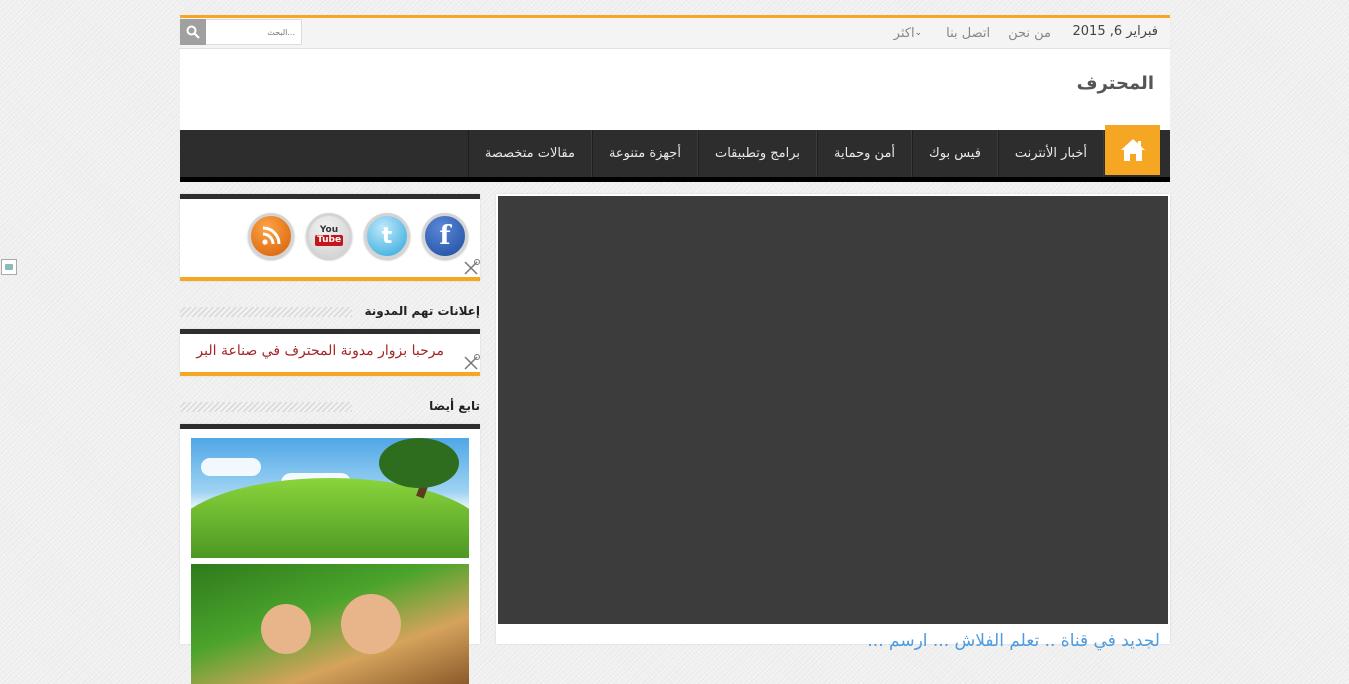 Image resolution: width=1349 pixels, height=684 pixels. I want to click on top-nav: من نحن اتصل بنا اكثر ⌄, so click(972, 33).